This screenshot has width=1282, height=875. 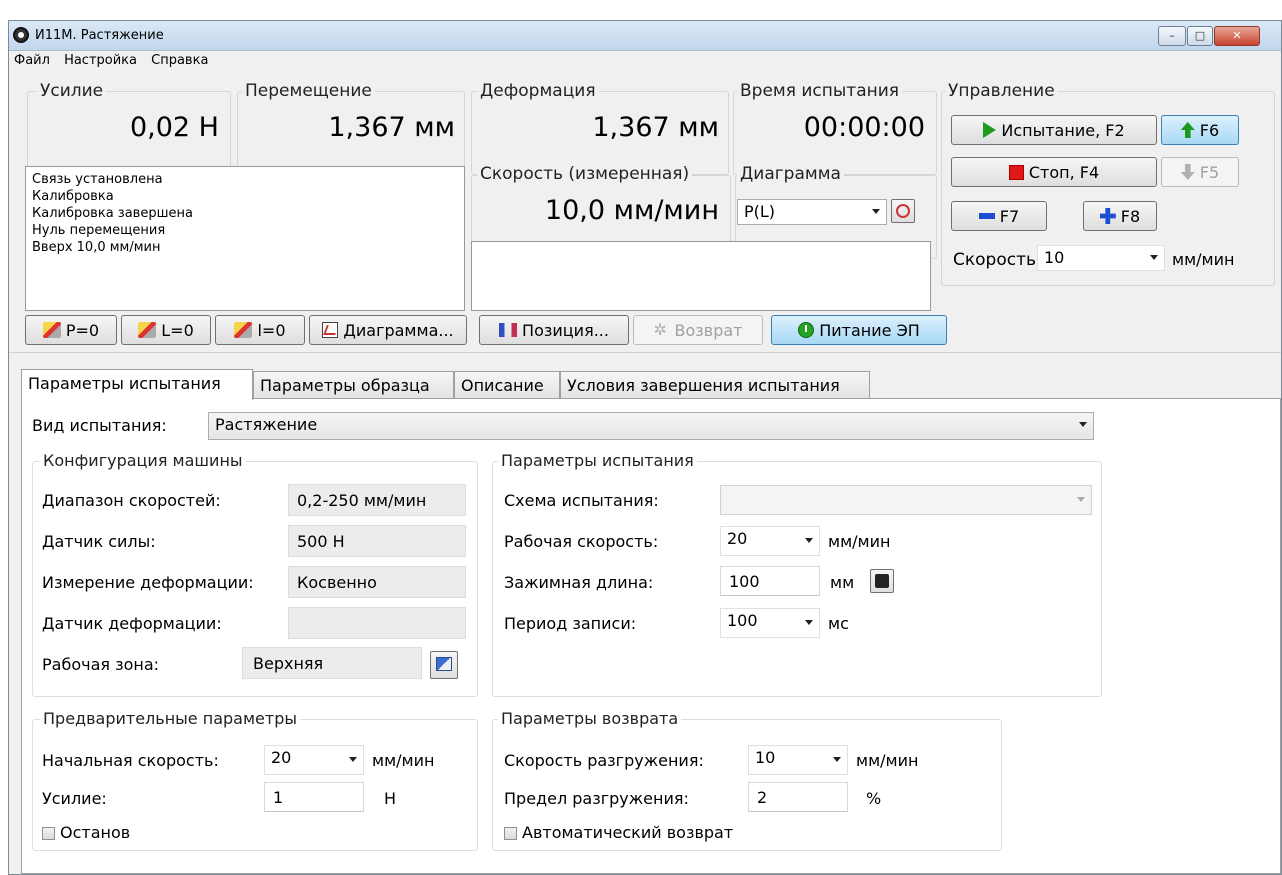 I want to click on app-icon, so click(x=21, y=35).